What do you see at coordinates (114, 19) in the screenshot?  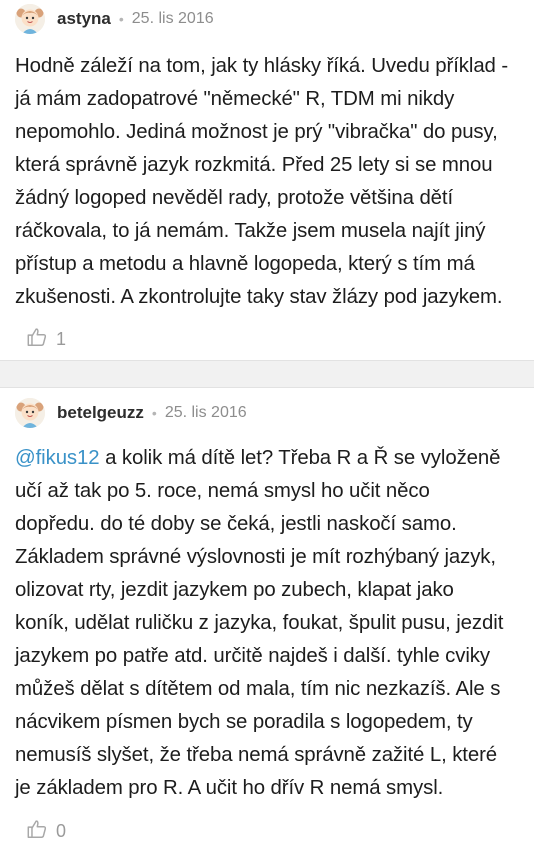 I see `comment-header: astyna • 25. lis 2016` at bounding box center [114, 19].